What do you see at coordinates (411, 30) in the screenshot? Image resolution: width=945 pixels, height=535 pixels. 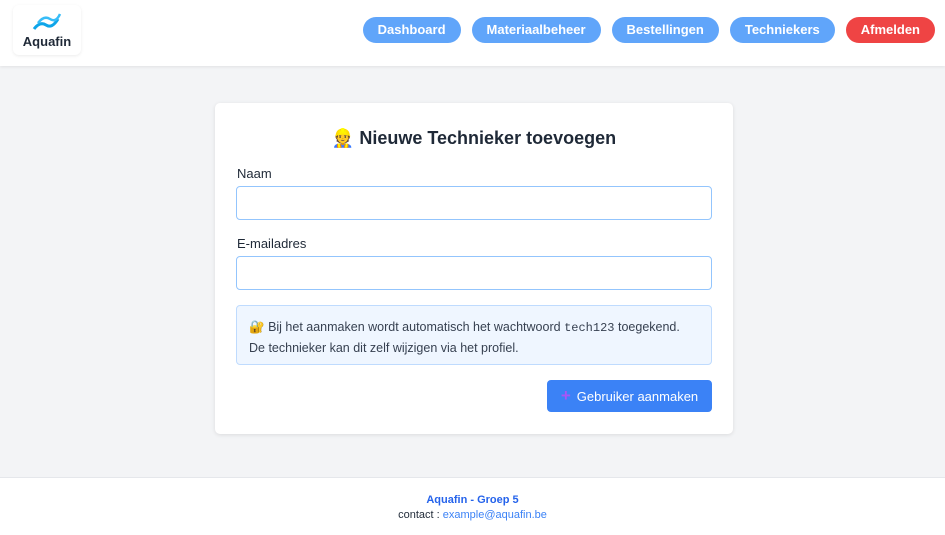 I see `nav-dashboard: Dashboard` at bounding box center [411, 30].